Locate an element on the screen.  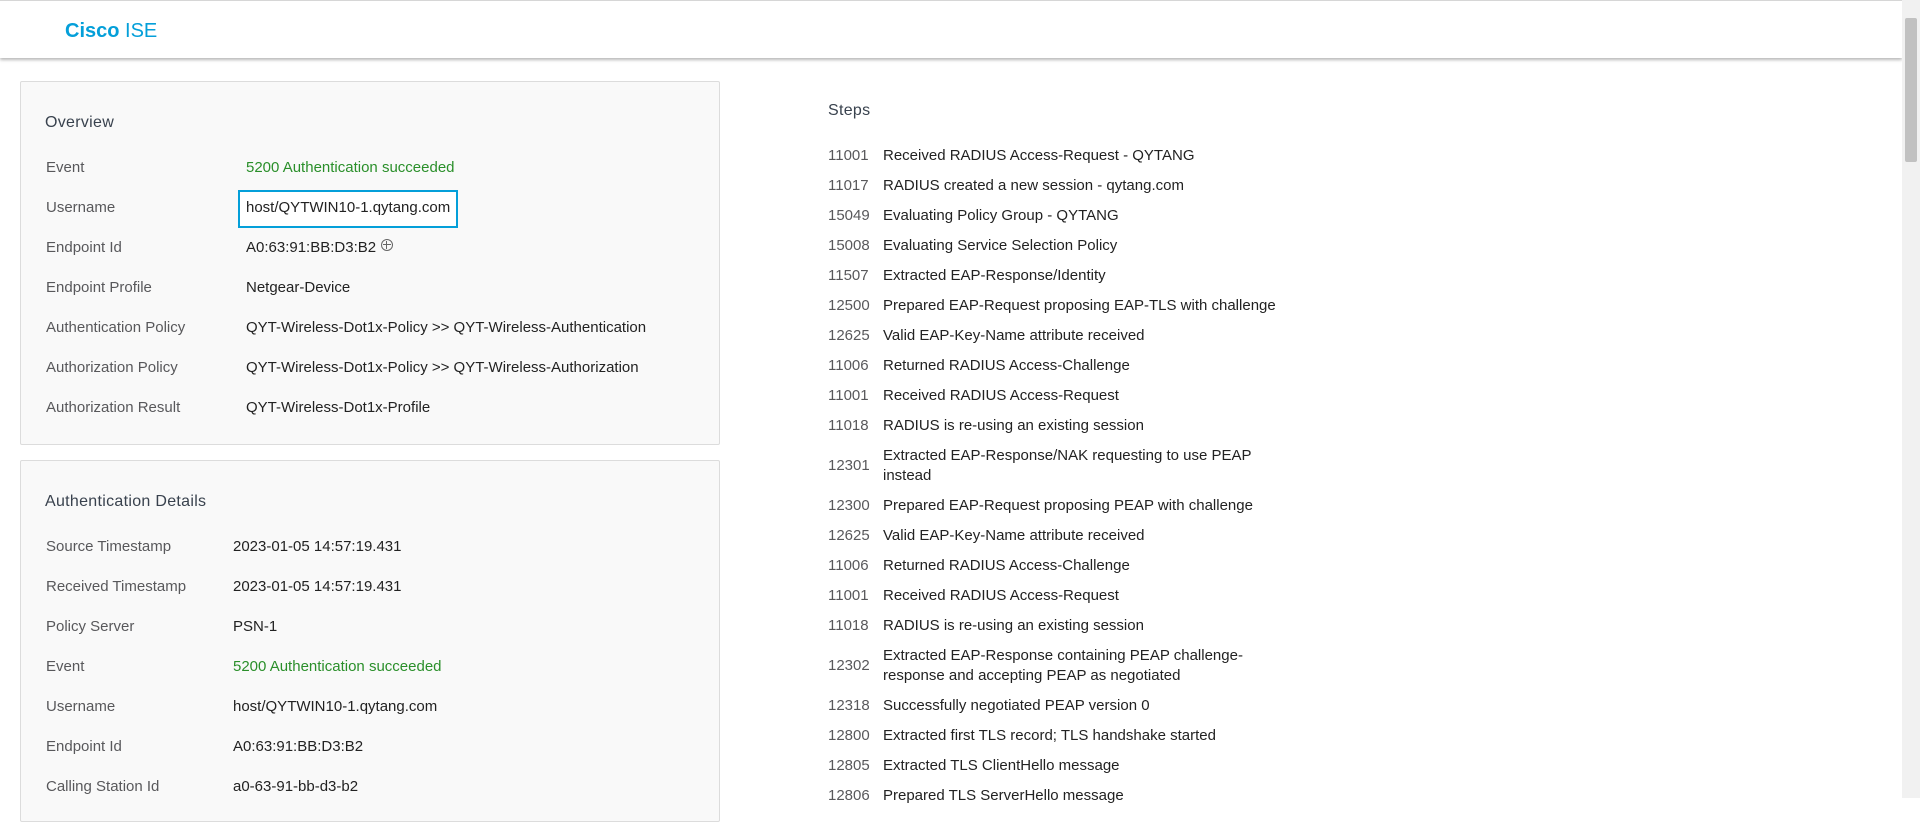
scrollbar-thumb is located at coordinates (1911, 90).